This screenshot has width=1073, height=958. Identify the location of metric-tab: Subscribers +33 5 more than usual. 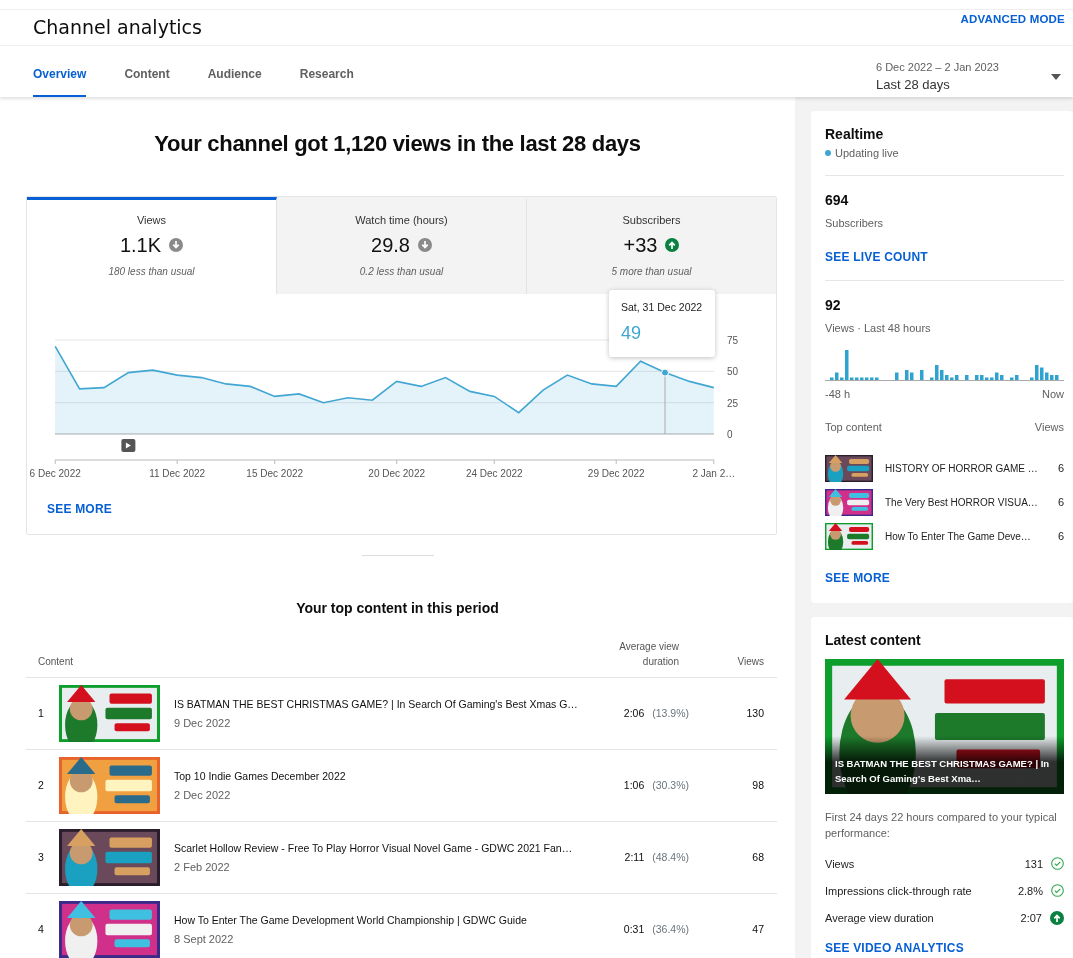
(651, 245).